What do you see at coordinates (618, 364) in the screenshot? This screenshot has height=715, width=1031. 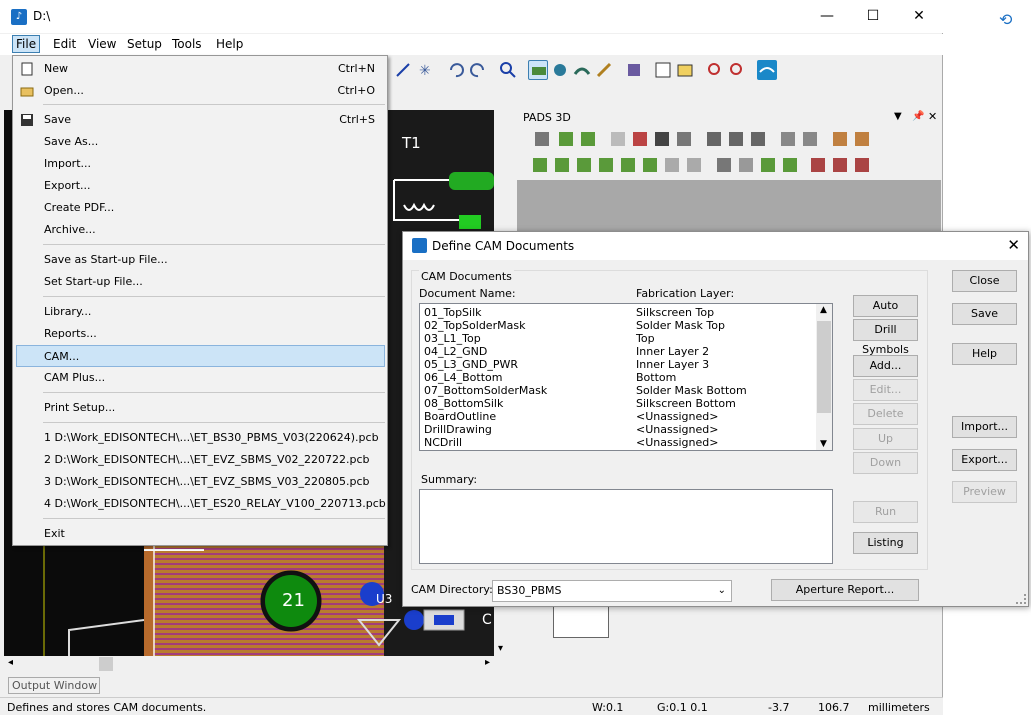 I see `list-item: 05_L3_GND_PWR Inner Layer 3` at bounding box center [618, 364].